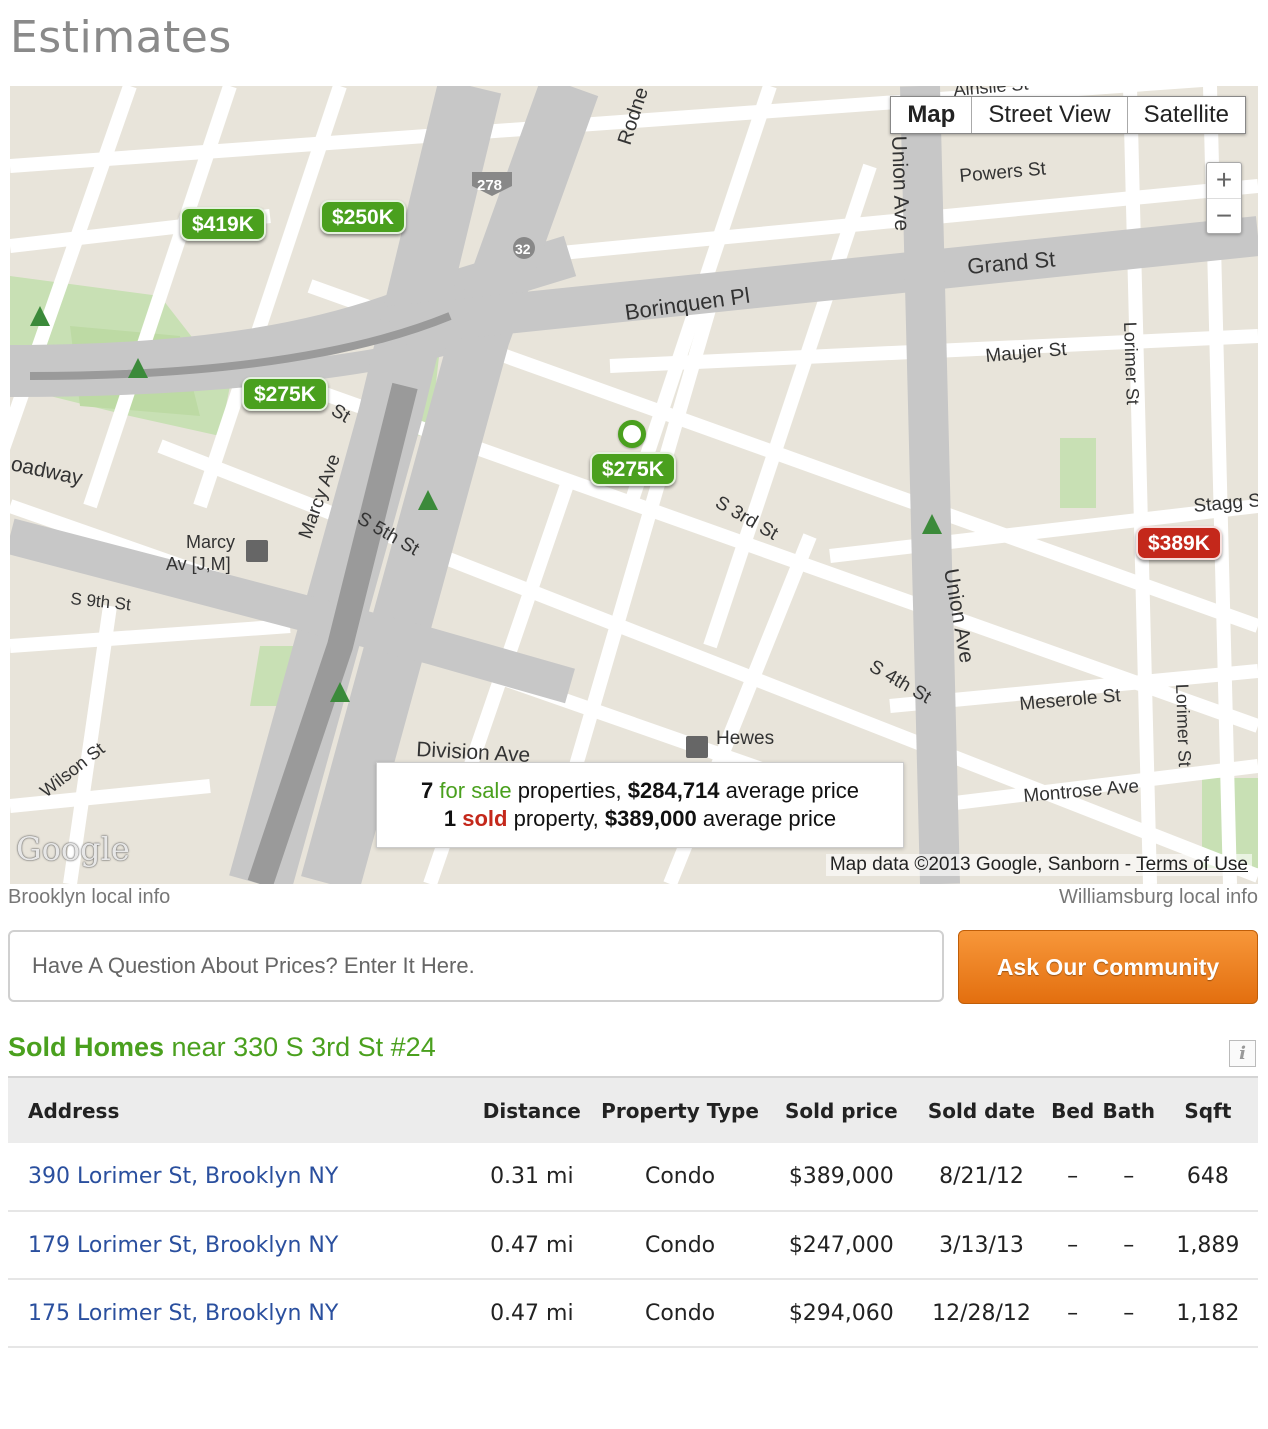  What do you see at coordinates (1224, 215) in the screenshot?
I see `zoom-out-button: −` at bounding box center [1224, 215].